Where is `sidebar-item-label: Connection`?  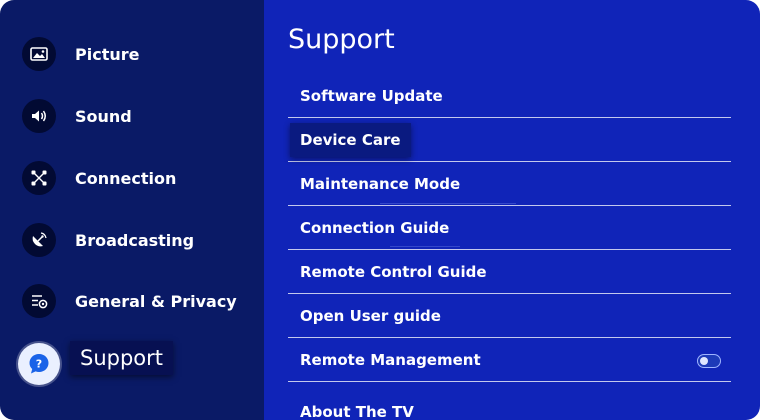
sidebar-item-label: Connection is located at coordinates (126, 178).